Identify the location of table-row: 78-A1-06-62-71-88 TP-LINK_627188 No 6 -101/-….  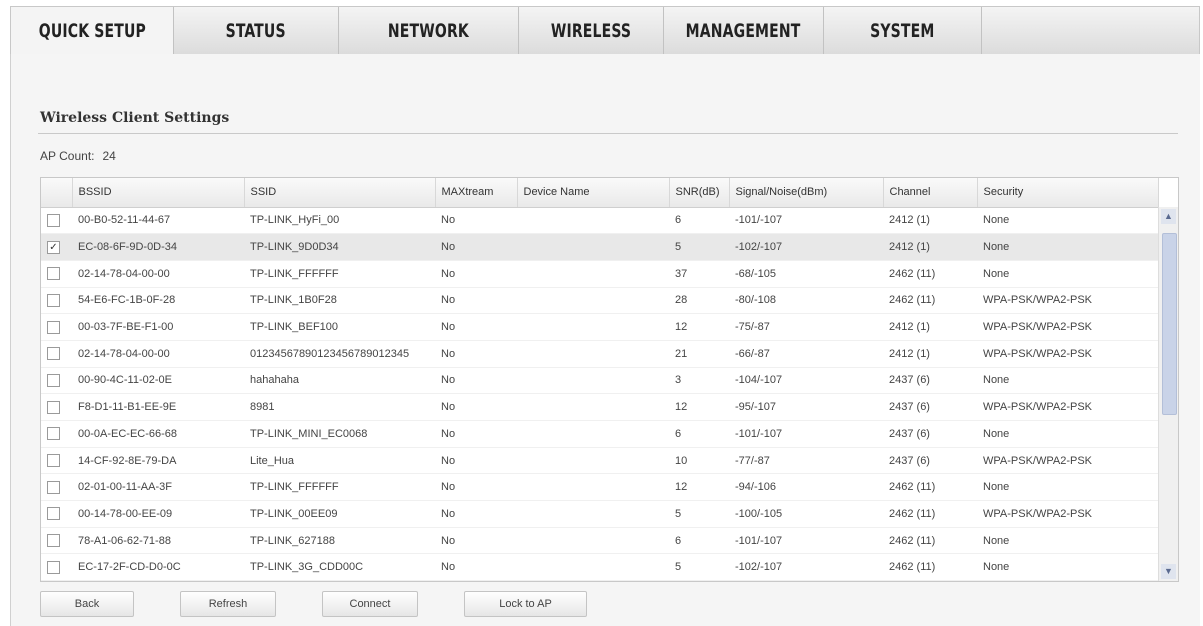
(599, 541).